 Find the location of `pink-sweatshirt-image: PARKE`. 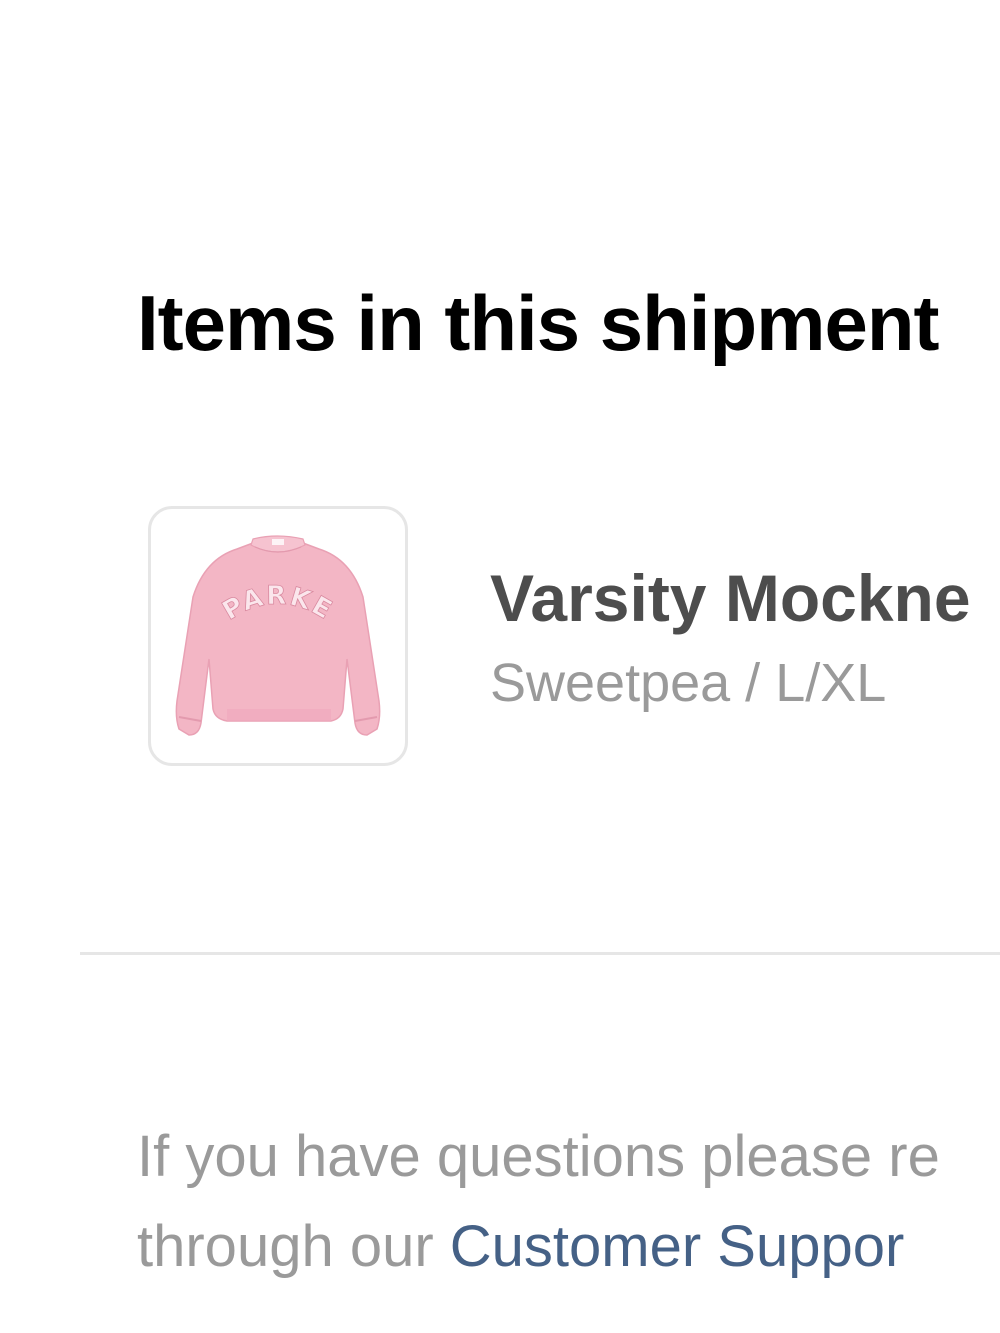

pink-sweatshirt-image: PARKE is located at coordinates (278, 635).